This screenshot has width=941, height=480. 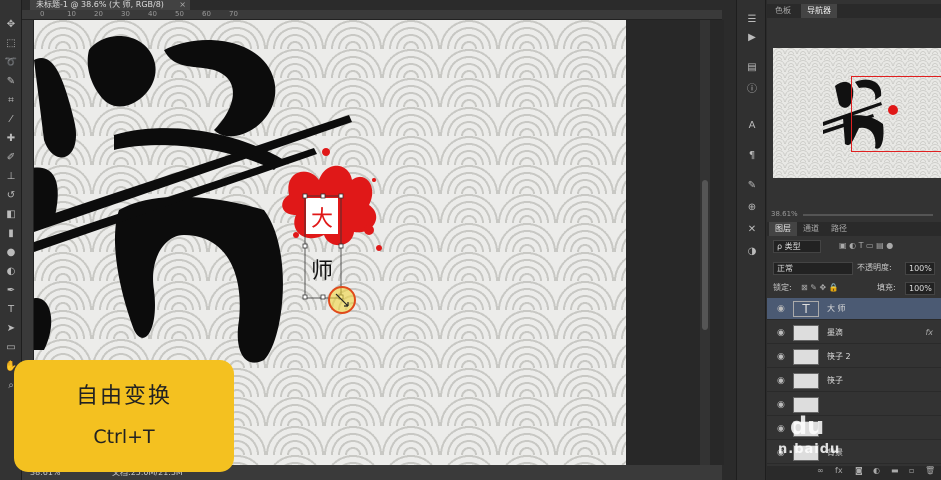 I want to click on brush-presets-icon: ✎, so click(x=752, y=186).